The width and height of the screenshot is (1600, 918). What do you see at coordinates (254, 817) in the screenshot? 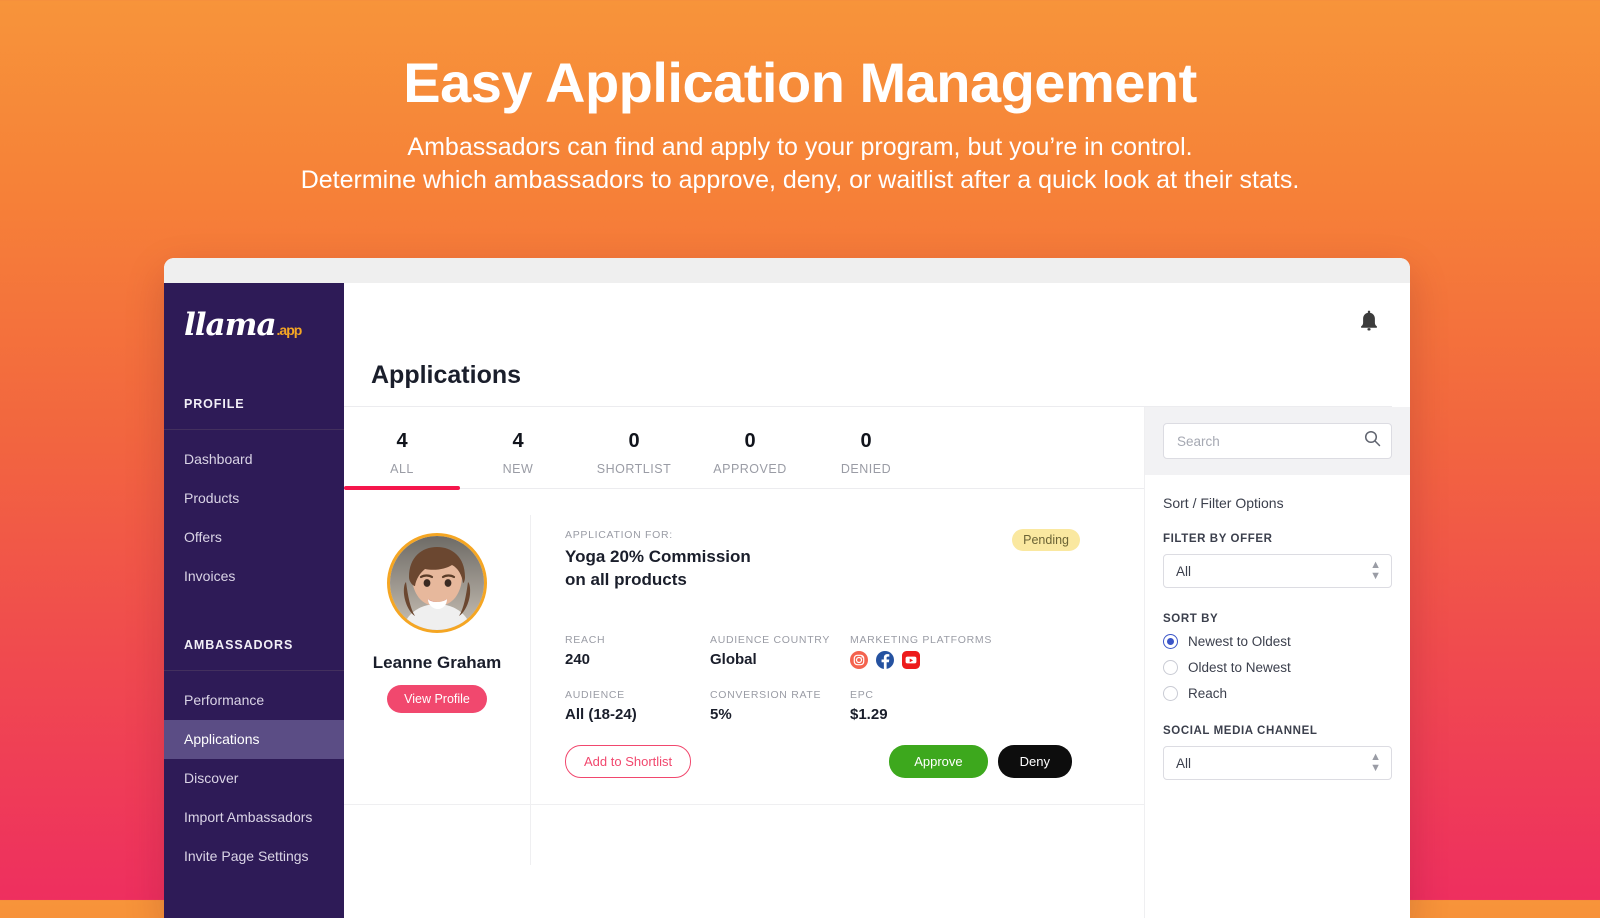
I see `sidebar-item-import-ambassadors: Import Ambassadors` at bounding box center [254, 817].